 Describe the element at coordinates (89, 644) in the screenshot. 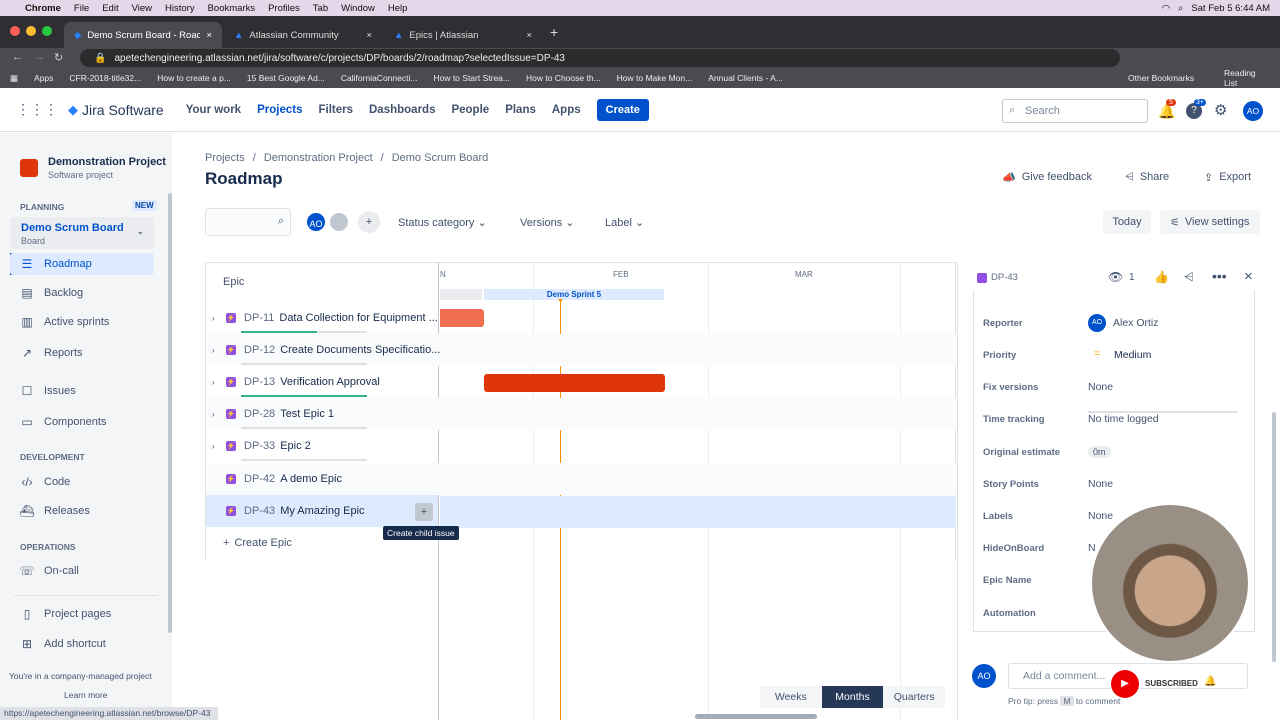

I see `sidebar-item-add-shortcut: ⊞ Add shortcut` at that location.